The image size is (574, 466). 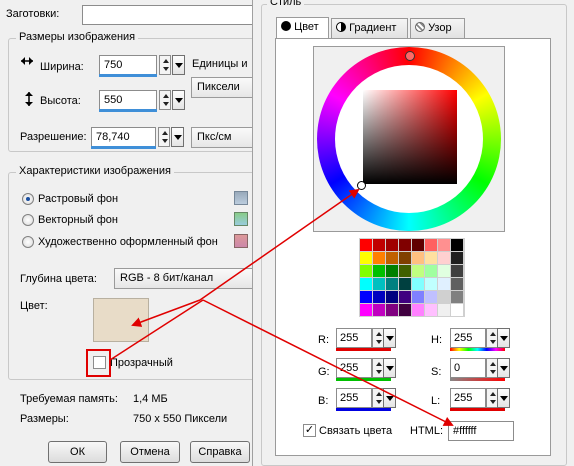 What do you see at coordinates (328, 362) in the screenshot?
I see `arrow-to-html-field` at bounding box center [328, 362].